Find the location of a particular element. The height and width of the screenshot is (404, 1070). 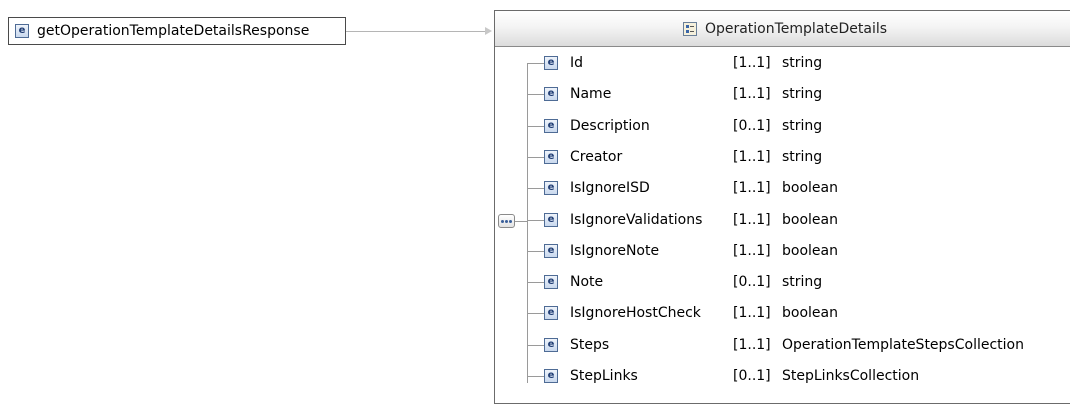

child-element-row: e StepLinks [0..1] StepLinksCollection is located at coordinates (798, 376).